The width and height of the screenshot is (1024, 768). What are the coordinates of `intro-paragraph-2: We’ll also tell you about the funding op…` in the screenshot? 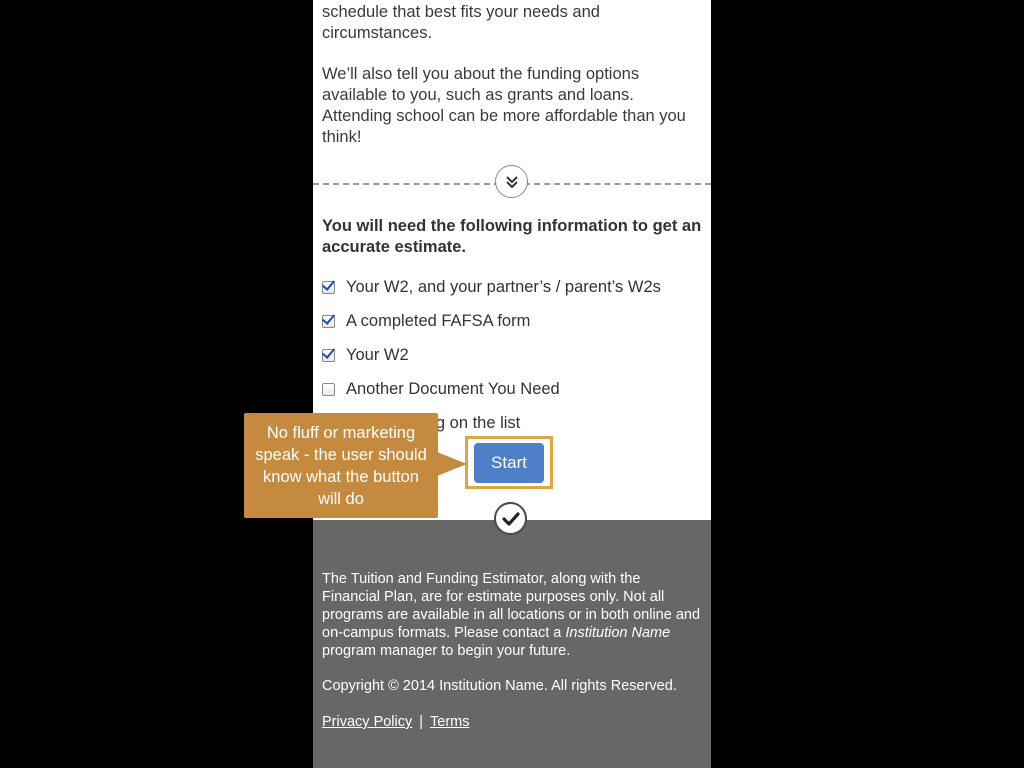 It's located at (504, 105).